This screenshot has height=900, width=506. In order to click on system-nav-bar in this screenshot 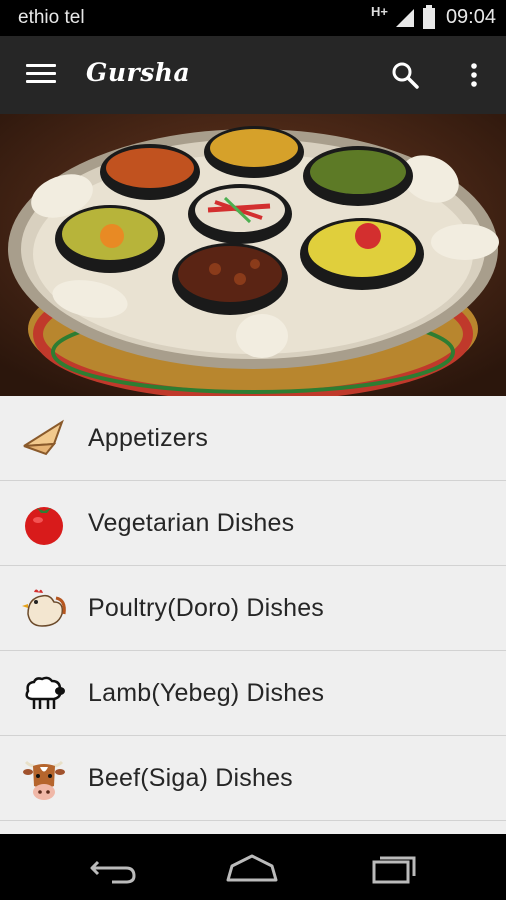, I will do `click(253, 867)`.